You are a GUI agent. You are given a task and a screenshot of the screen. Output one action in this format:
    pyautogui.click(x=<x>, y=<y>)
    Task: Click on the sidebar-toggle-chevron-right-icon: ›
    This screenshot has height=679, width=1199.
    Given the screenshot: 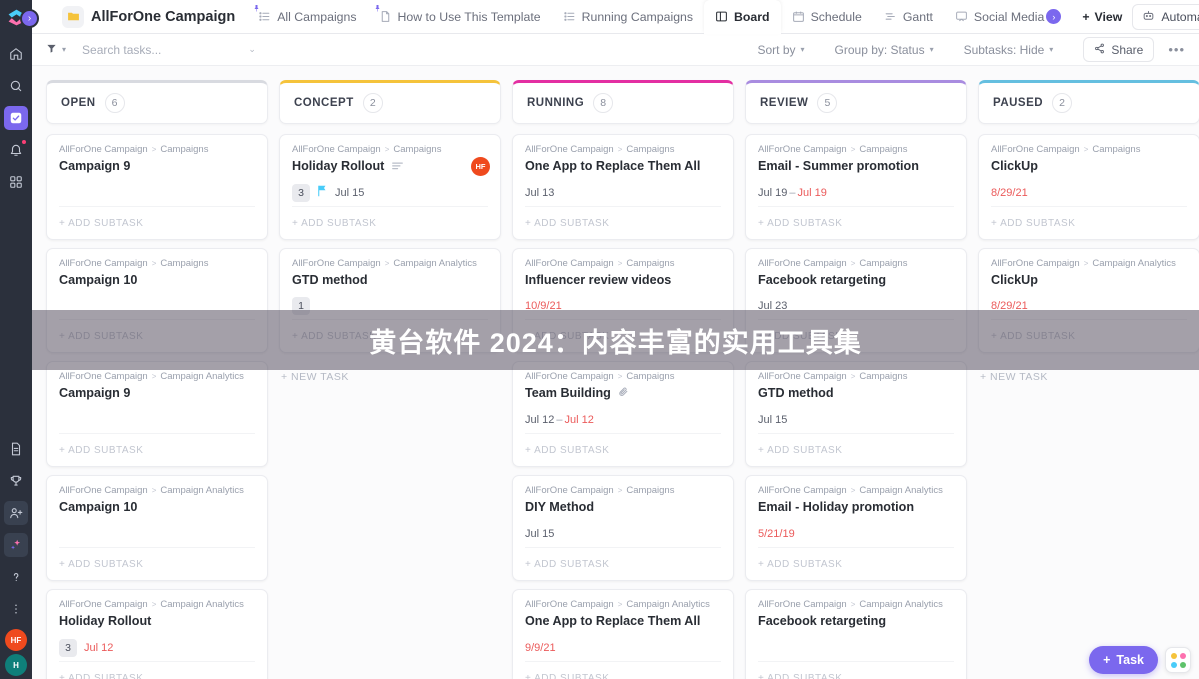 What is the action you would take?
    pyautogui.click(x=29, y=18)
    